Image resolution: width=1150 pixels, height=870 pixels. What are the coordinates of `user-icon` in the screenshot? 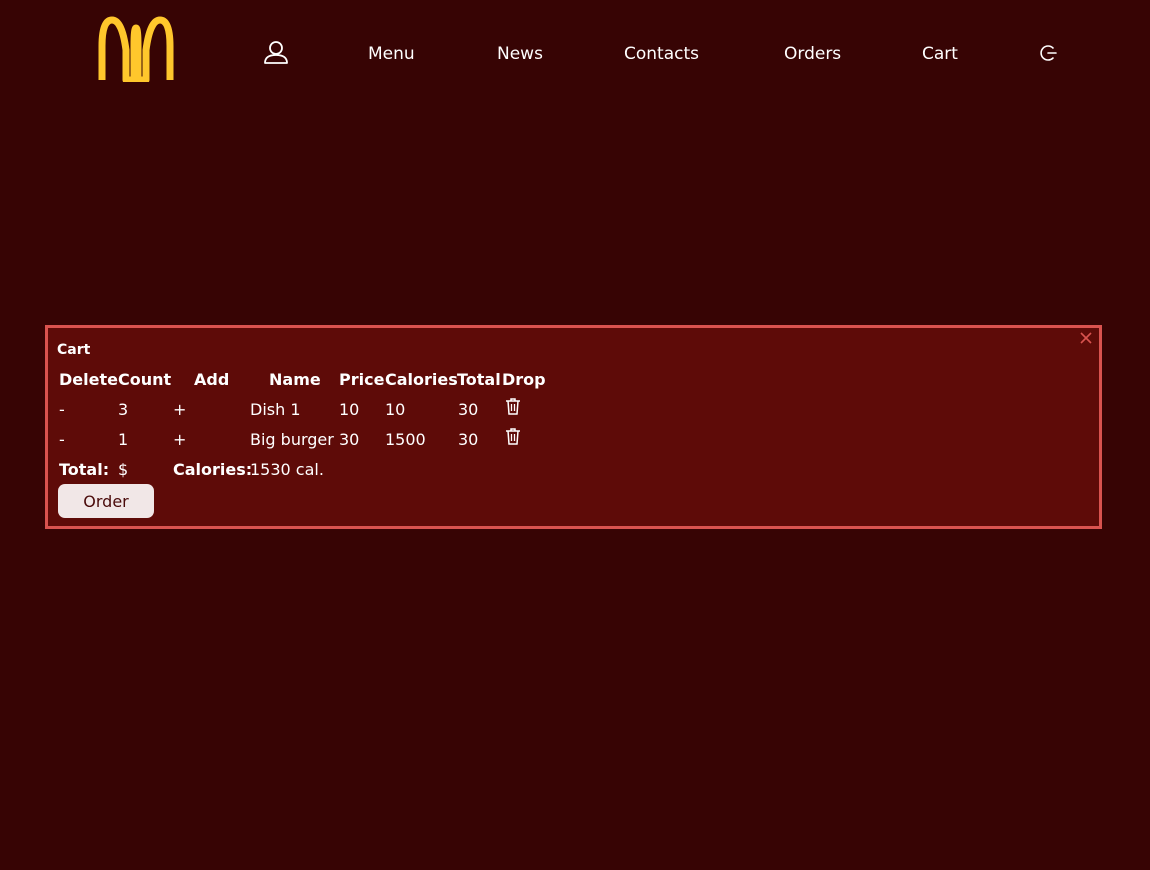 It's located at (276, 52).